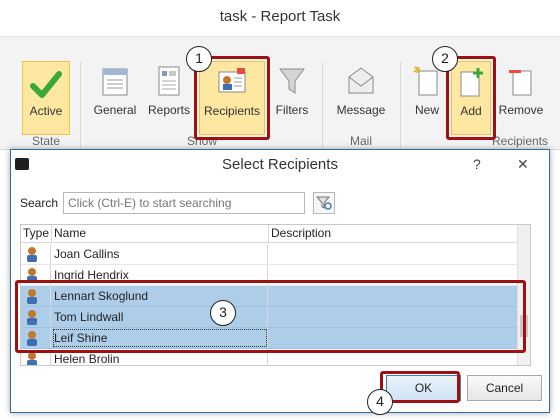 The height and width of the screenshot is (420, 560). Describe the element at coordinates (360, 141) in the screenshot. I see `ribbon-group-mail: Mail` at that location.